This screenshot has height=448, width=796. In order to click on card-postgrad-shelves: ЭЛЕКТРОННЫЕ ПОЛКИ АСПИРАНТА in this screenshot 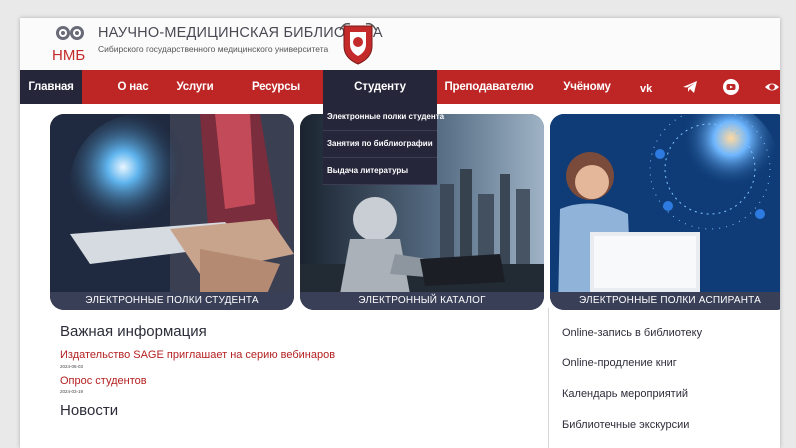, I will do `click(665, 212)`.